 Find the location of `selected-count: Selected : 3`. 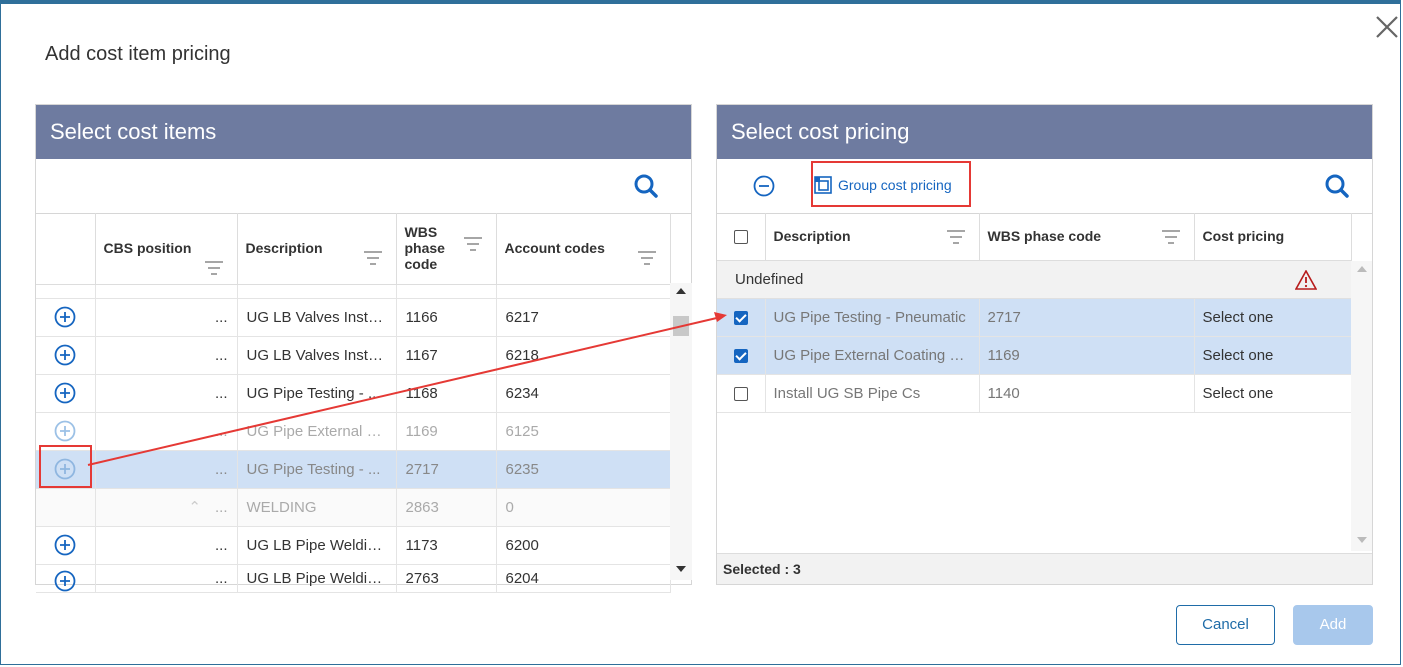

selected-count: Selected : 3 is located at coordinates (1044, 568).